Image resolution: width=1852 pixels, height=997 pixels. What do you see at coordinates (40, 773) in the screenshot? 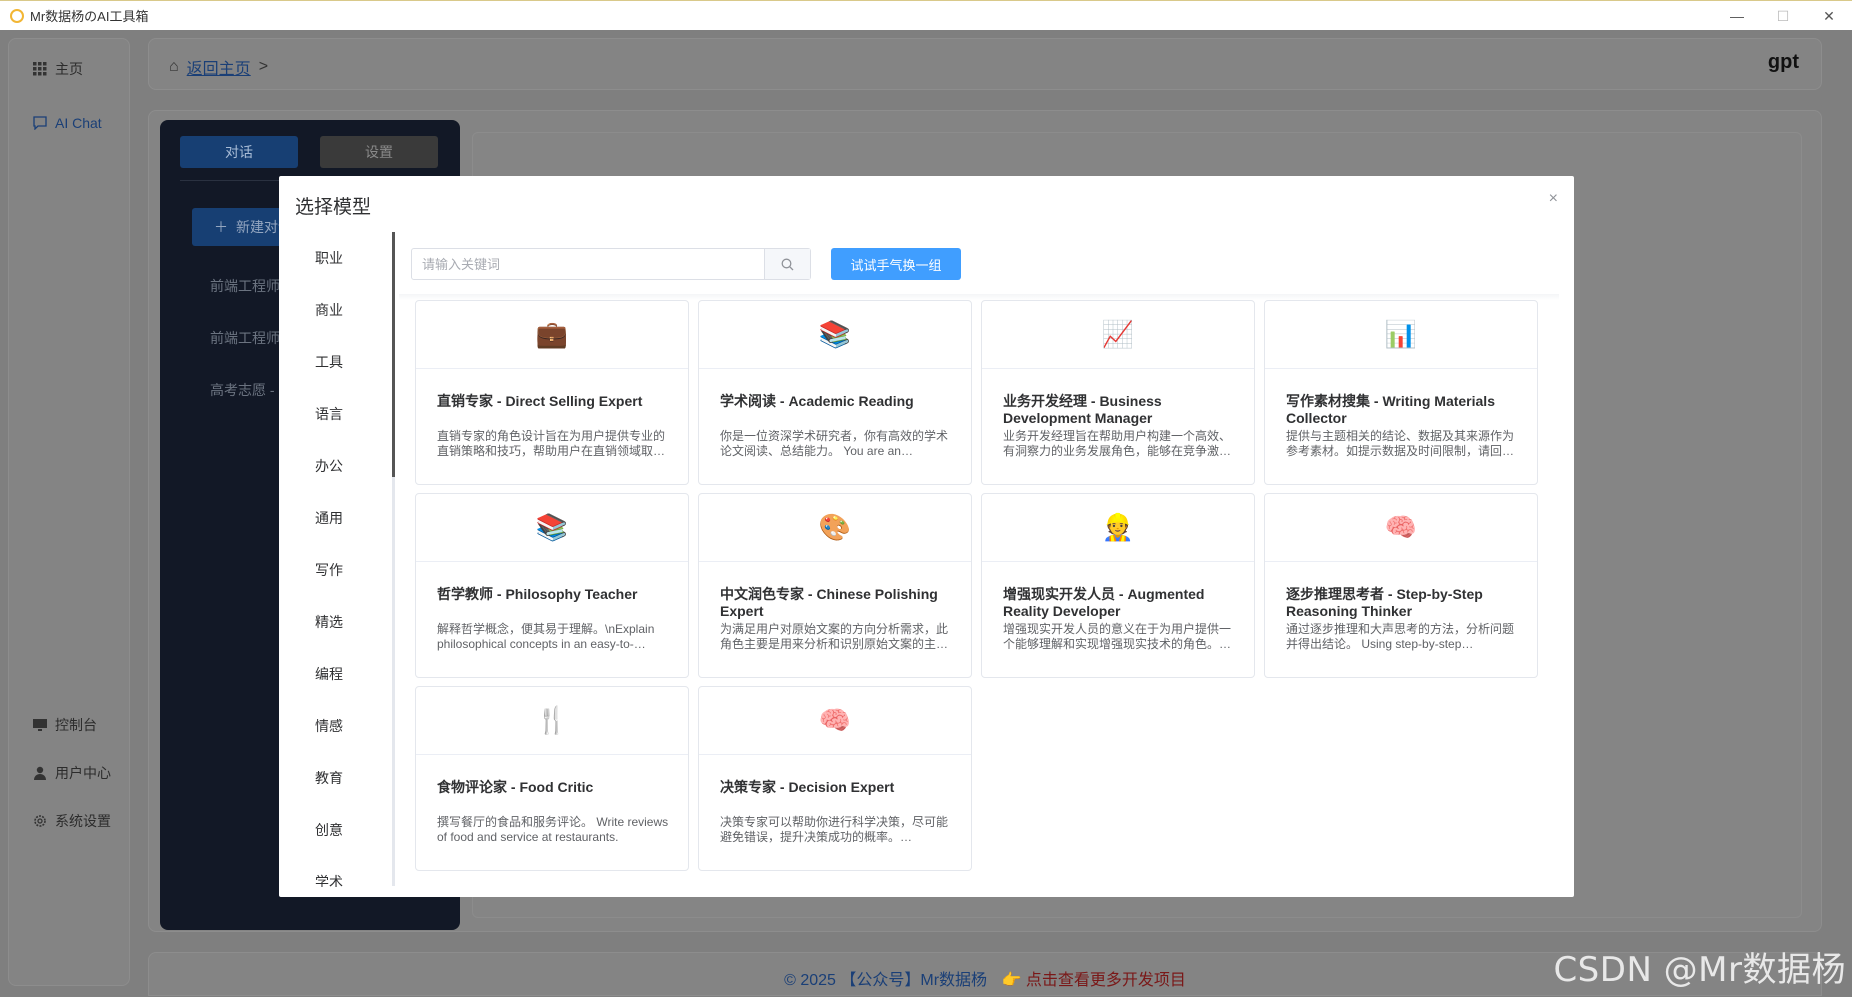
I see `user-icon` at bounding box center [40, 773].